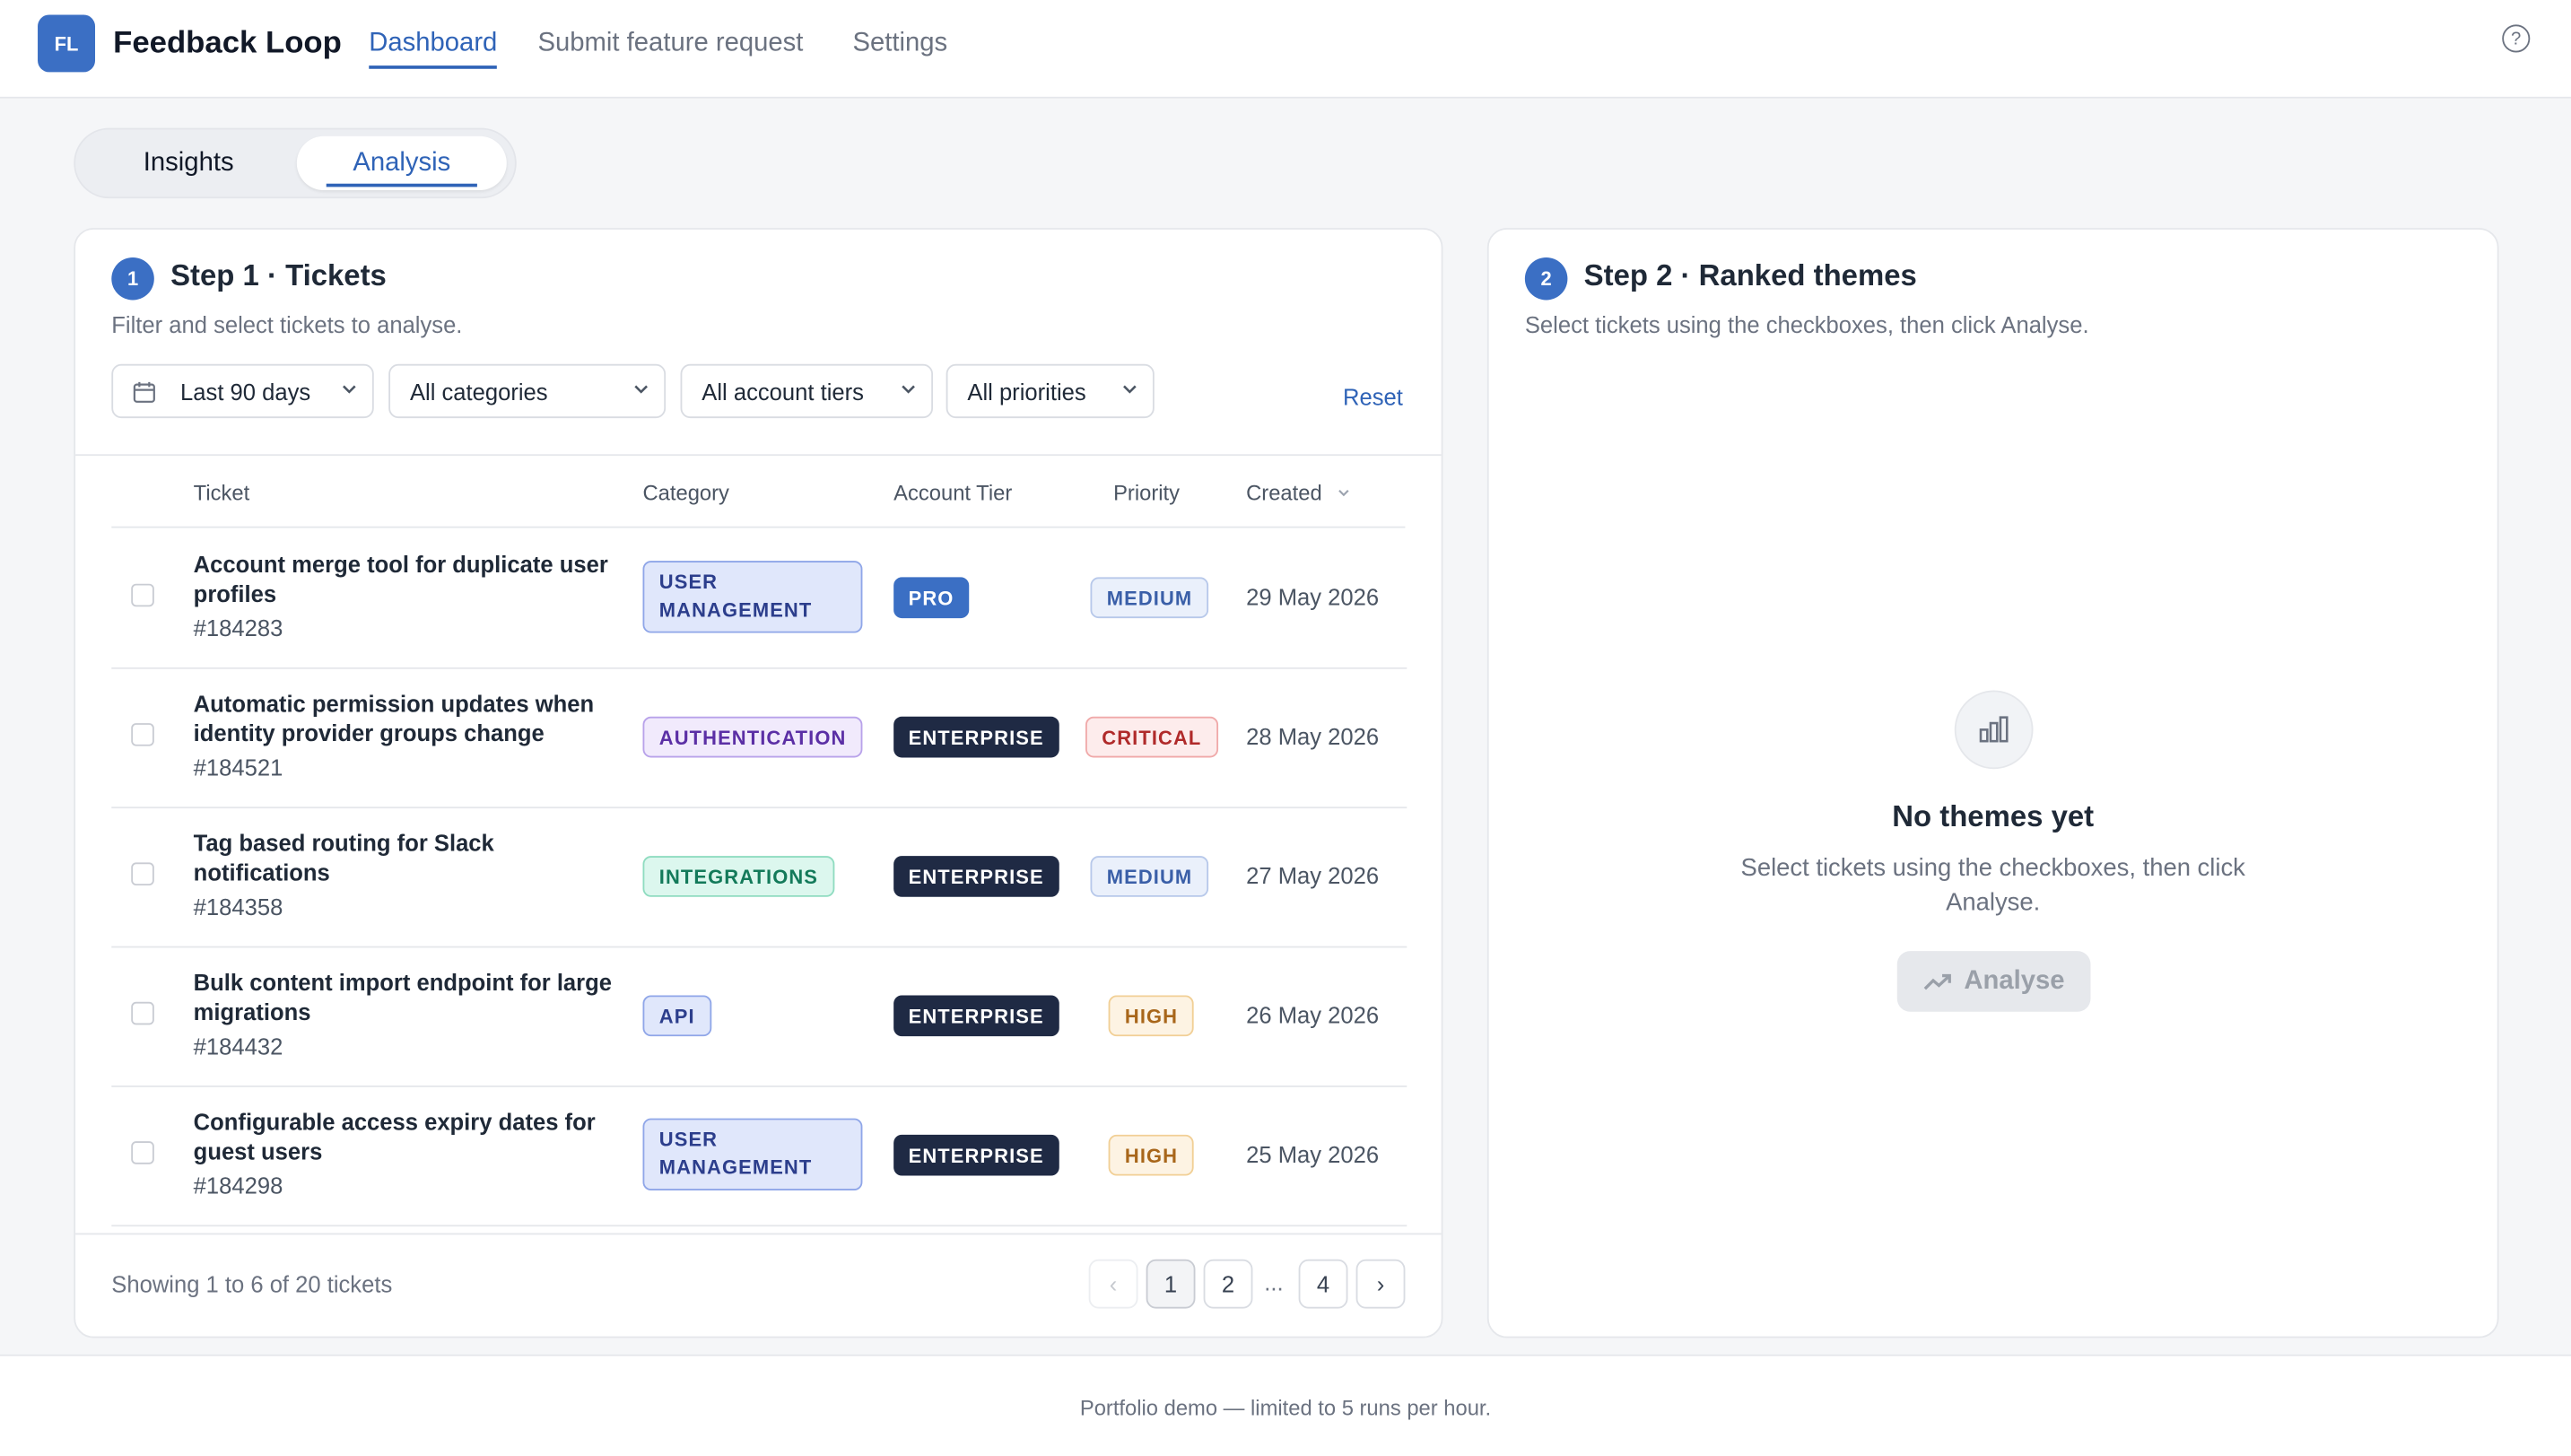 The width and height of the screenshot is (2571, 1456). What do you see at coordinates (1151, 737) in the screenshot?
I see `priority-badge: CRITICAL` at bounding box center [1151, 737].